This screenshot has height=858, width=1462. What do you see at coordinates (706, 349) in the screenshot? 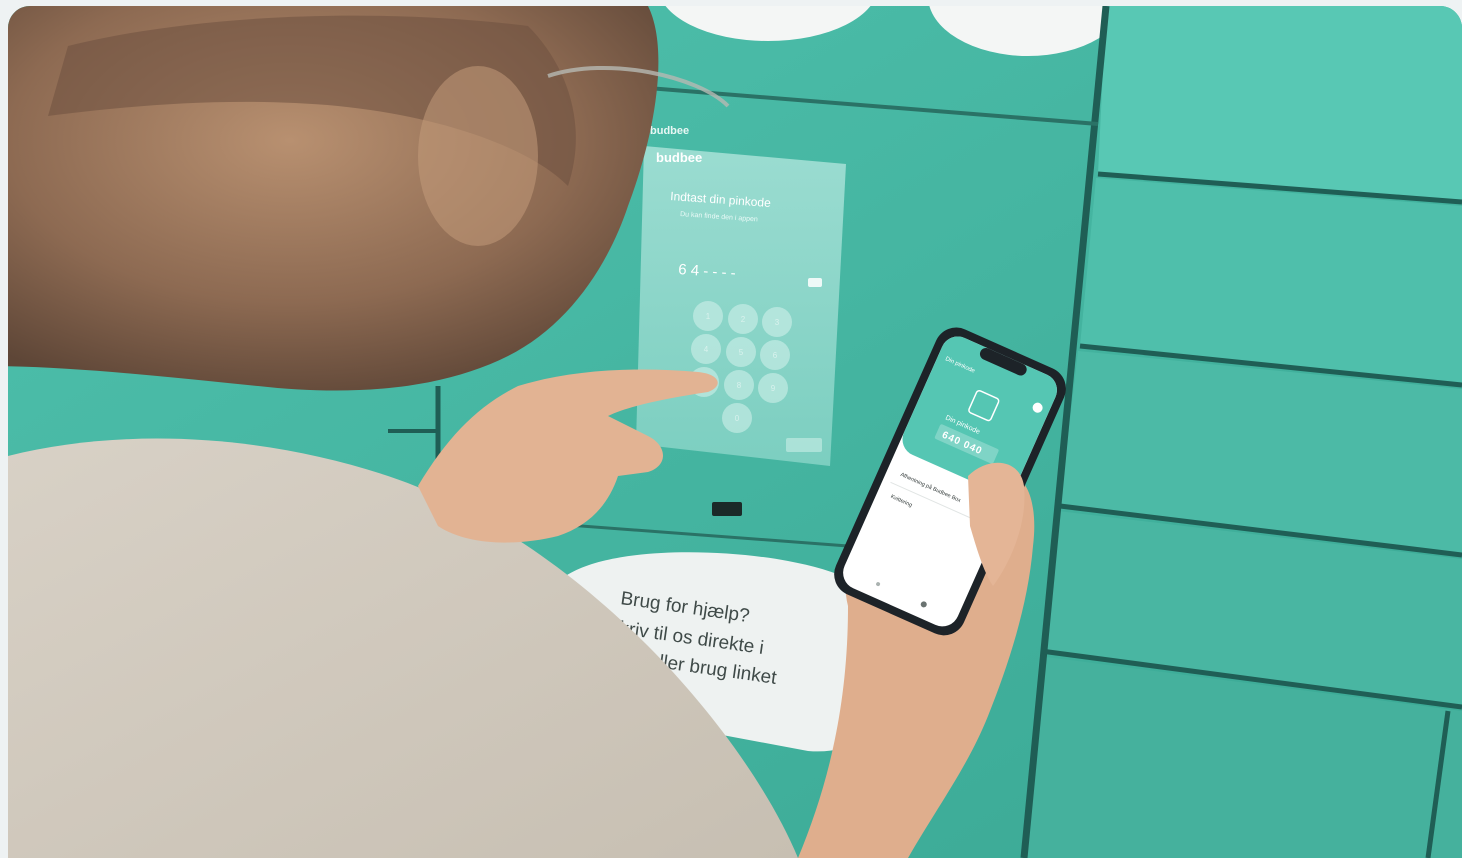
I see `keypad-key-label: 4` at bounding box center [706, 349].